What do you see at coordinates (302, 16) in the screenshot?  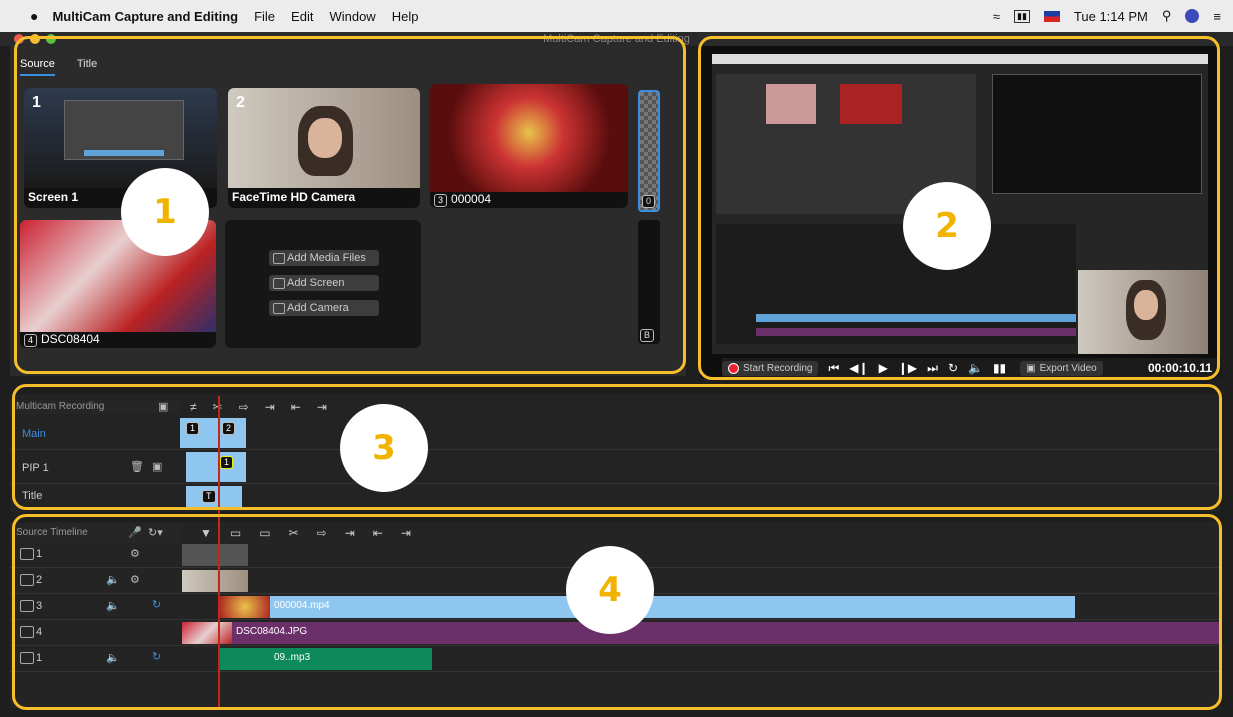 I see `menu-edit: Edit` at bounding box center [302, 16].